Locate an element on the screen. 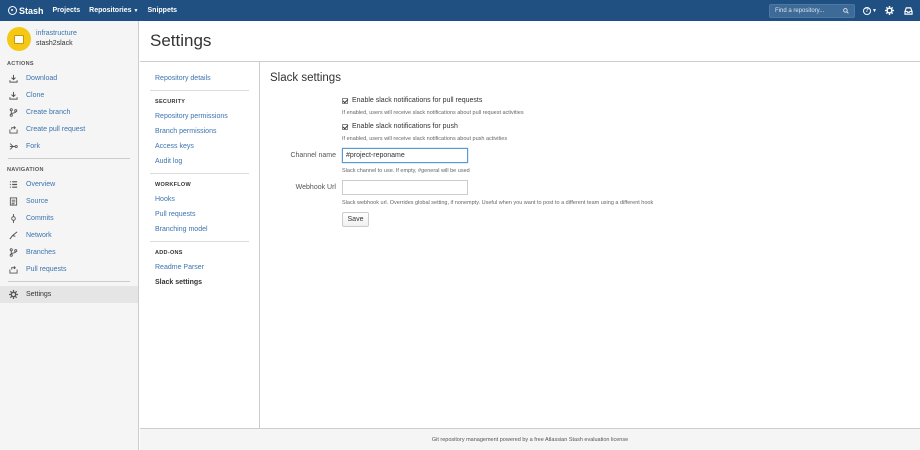  actions-heading: ACTIONS is located at coordinates (20, 63).